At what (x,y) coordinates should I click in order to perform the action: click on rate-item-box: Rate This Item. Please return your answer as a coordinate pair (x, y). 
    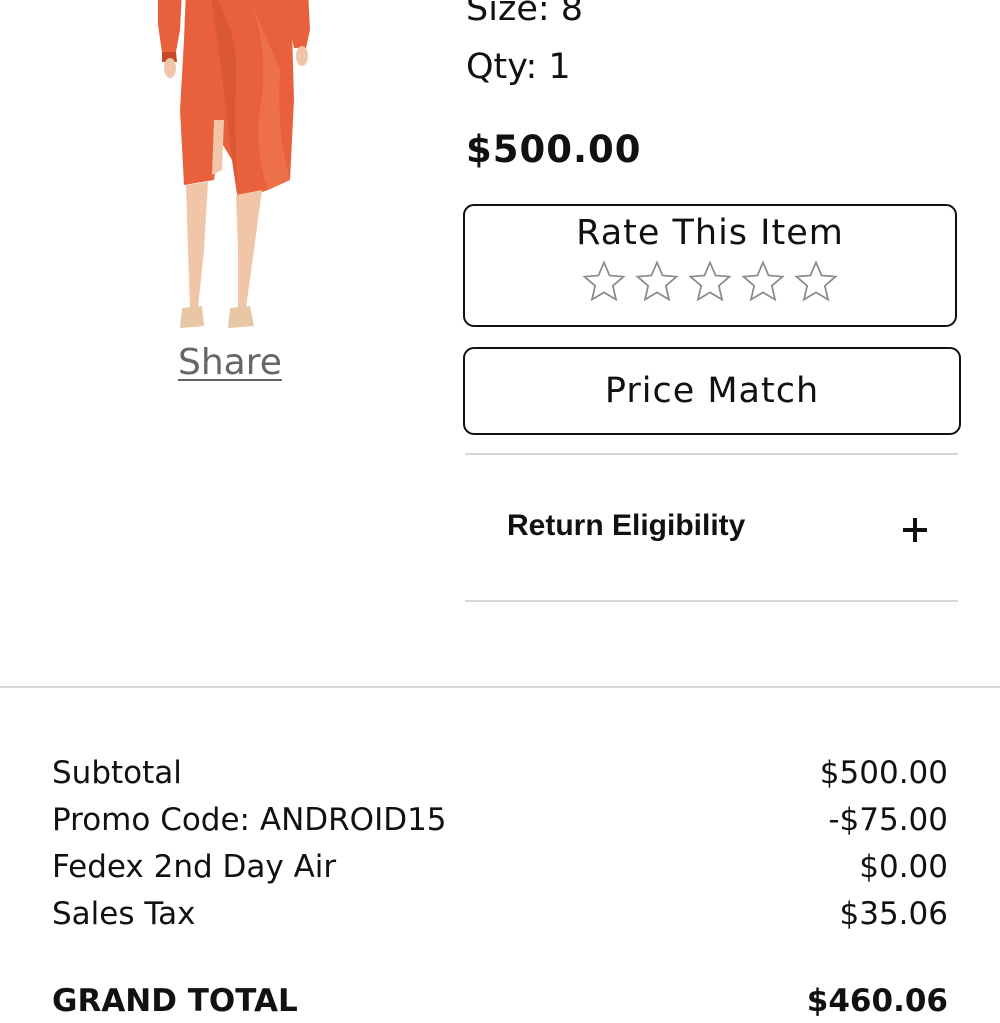
    Looking at the image, I should click on (710, 265).